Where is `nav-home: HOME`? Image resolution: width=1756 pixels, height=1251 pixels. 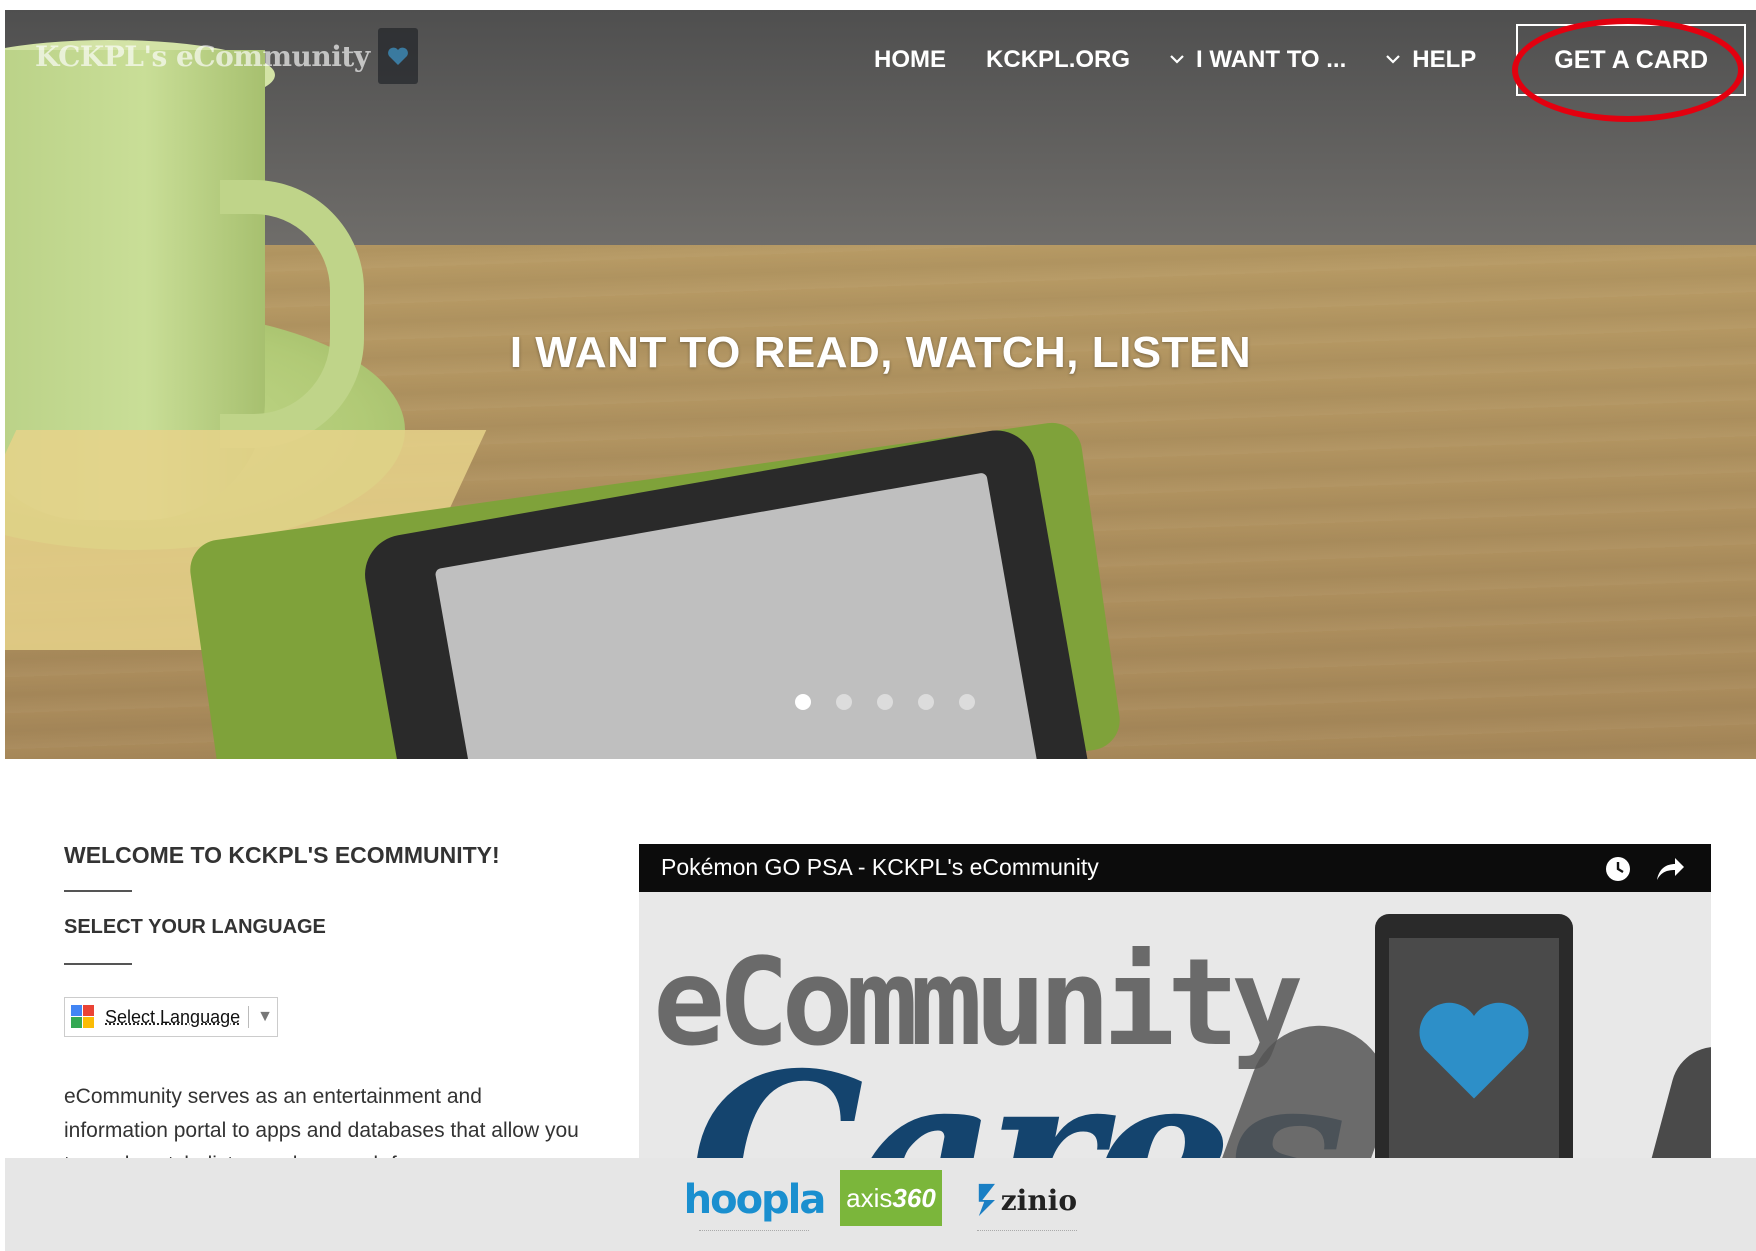 nav-home: HOME is located at coordinates (910, 60).